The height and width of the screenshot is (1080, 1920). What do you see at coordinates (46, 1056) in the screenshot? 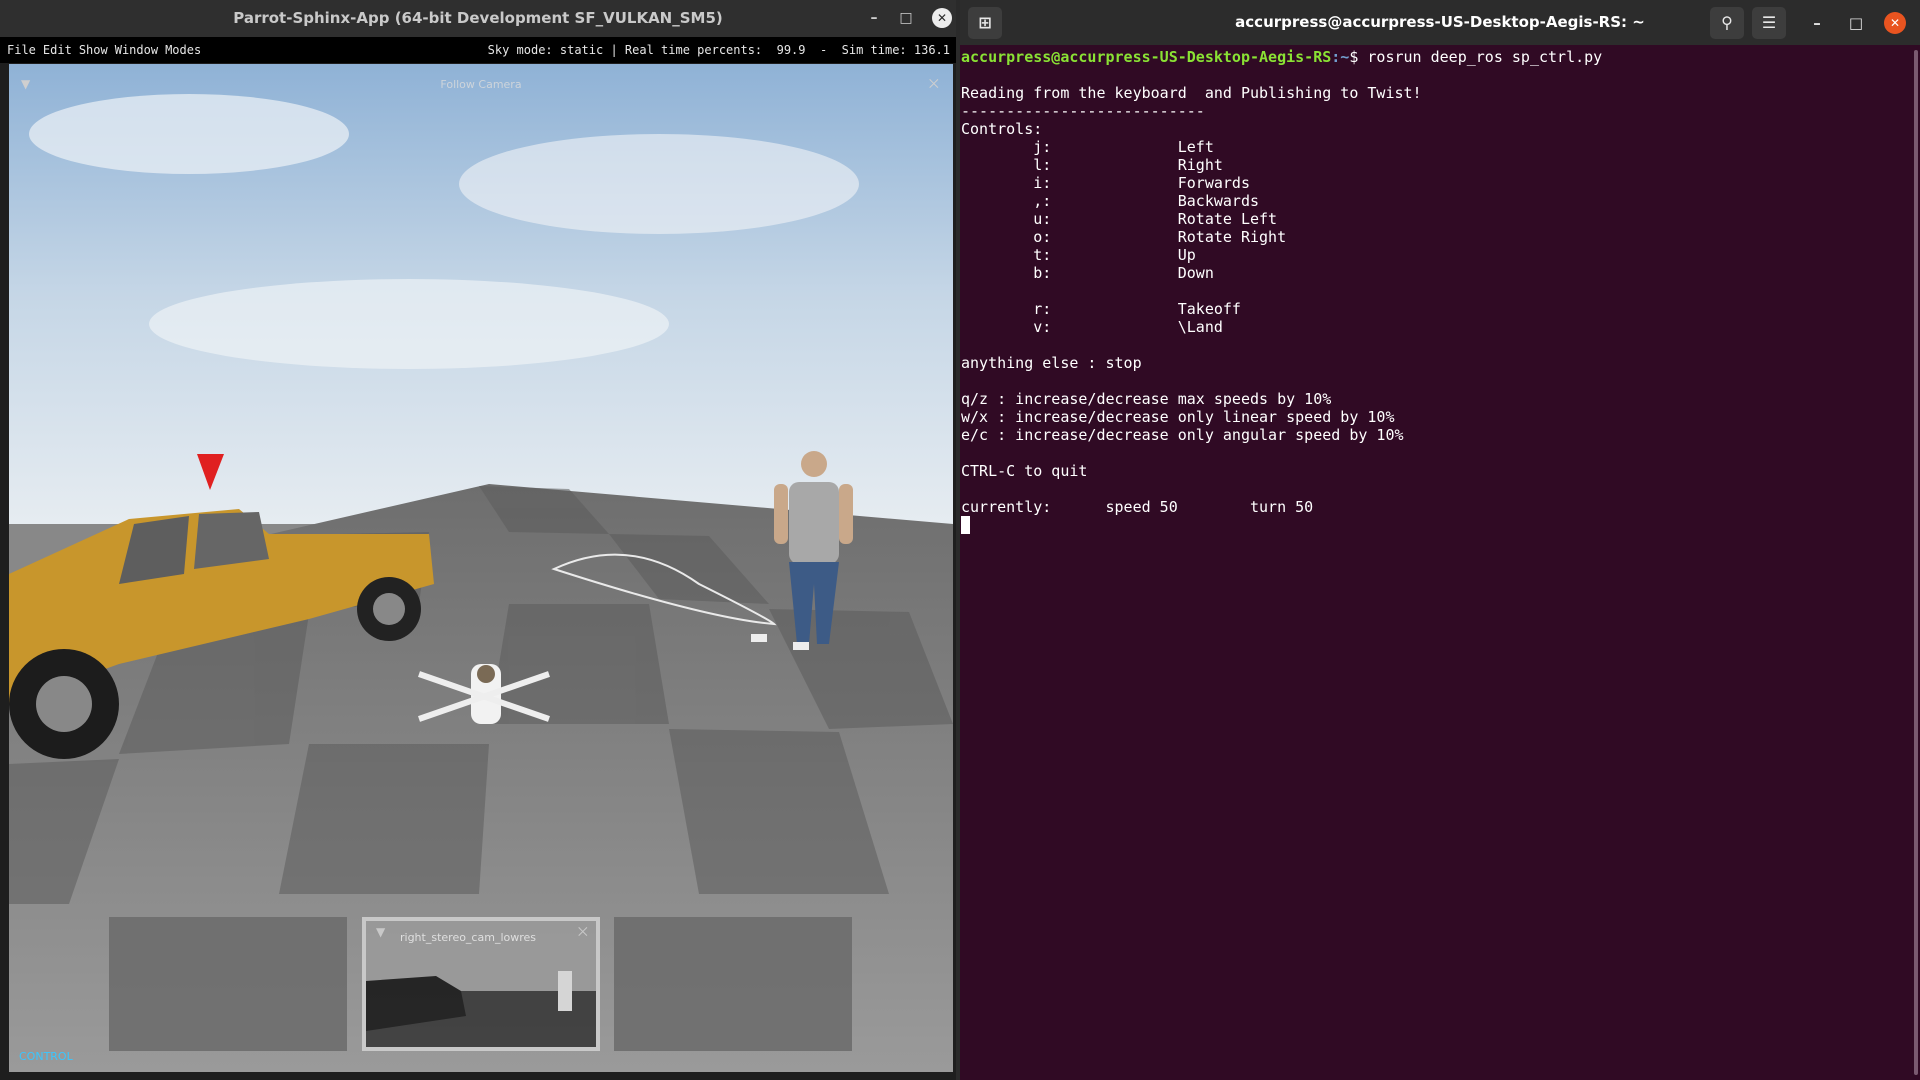
I see `control-mode-label: CONTROL` at bounding box center [46, 1056].